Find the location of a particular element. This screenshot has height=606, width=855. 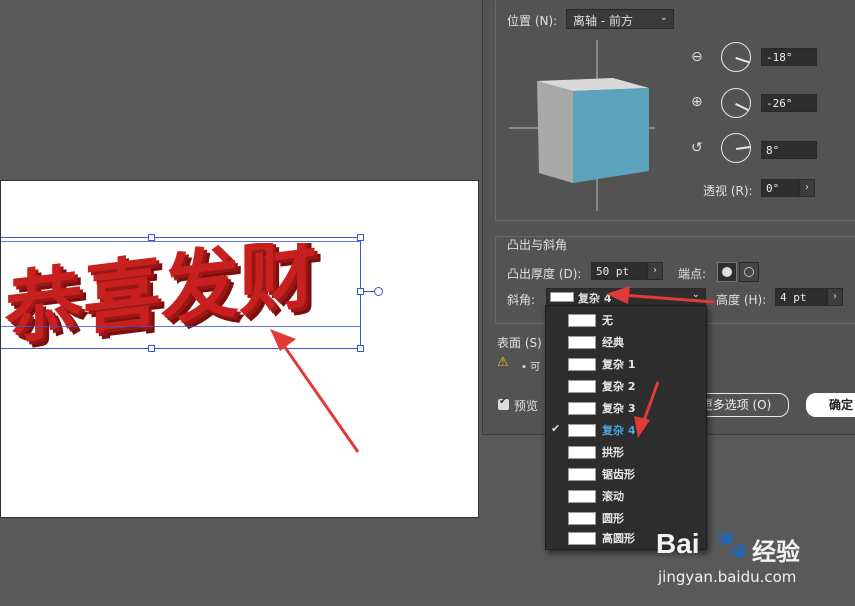

paw-icon: 🐾 is located at coordinates (732, 545).